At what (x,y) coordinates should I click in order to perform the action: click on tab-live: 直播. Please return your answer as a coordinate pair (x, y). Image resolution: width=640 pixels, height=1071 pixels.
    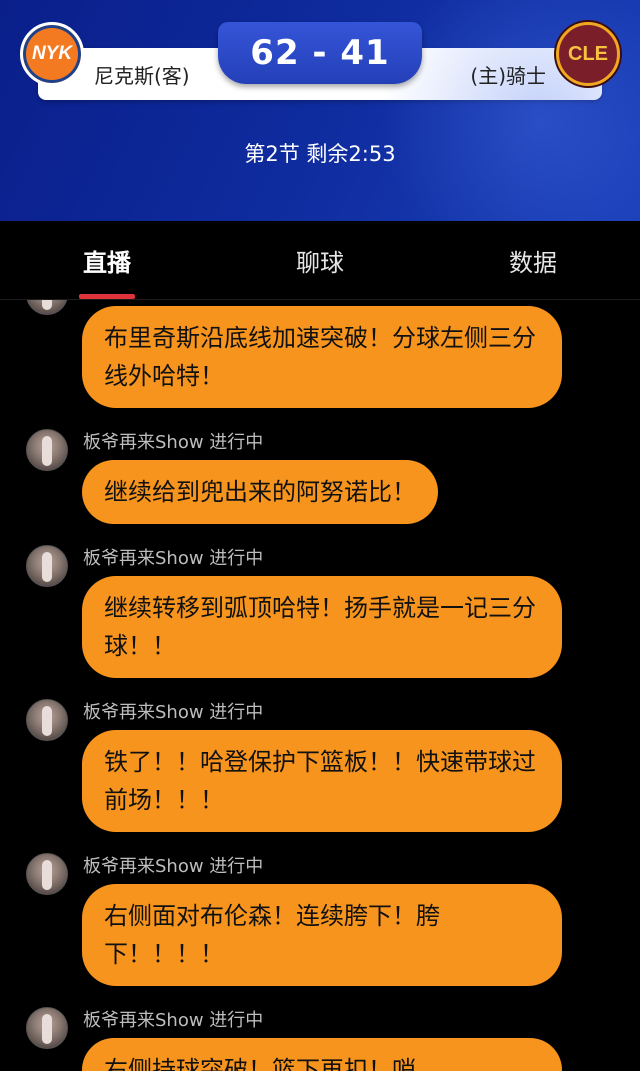
    Looking at the image, I should click on (107, 260).